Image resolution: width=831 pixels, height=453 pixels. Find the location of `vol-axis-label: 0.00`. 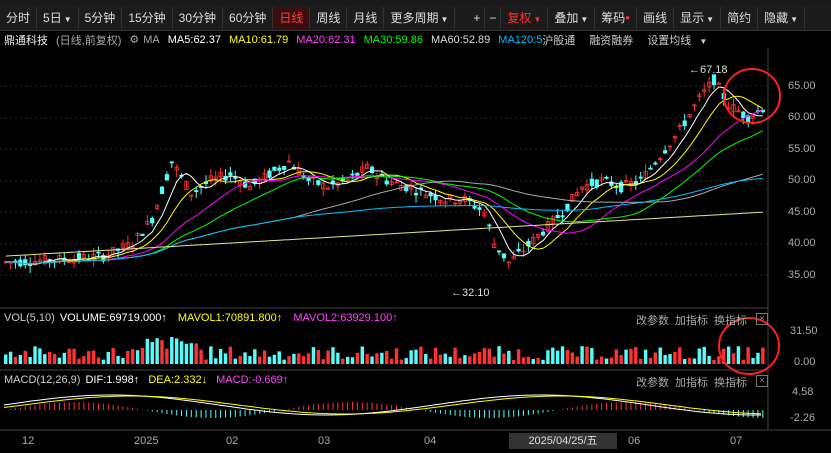

vol-axis-label: 0.00 is located at coordinates (805, 362).